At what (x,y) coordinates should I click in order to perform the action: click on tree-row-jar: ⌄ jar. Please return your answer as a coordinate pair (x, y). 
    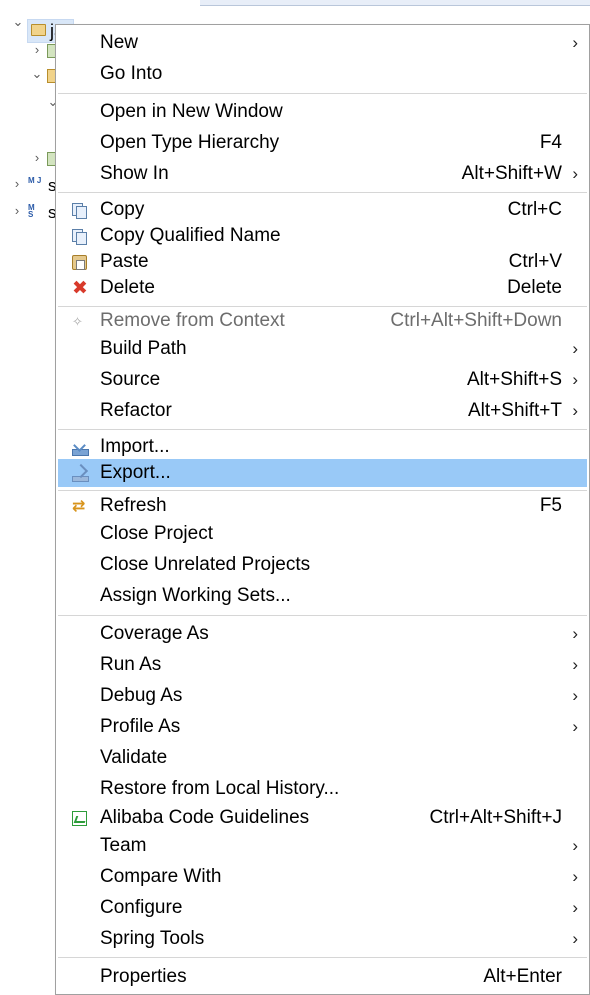
    Looking at the image, I should click on (37, 26).